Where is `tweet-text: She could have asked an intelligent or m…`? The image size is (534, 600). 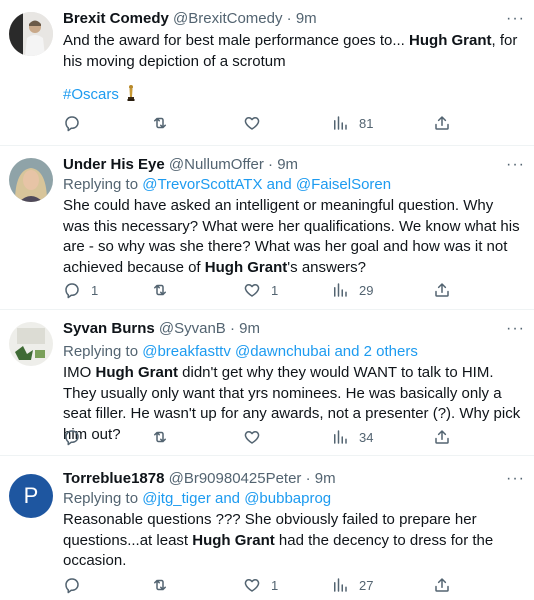
tweet-text: She could have asked an intelligent or m… is located at coordinates (293, 237).